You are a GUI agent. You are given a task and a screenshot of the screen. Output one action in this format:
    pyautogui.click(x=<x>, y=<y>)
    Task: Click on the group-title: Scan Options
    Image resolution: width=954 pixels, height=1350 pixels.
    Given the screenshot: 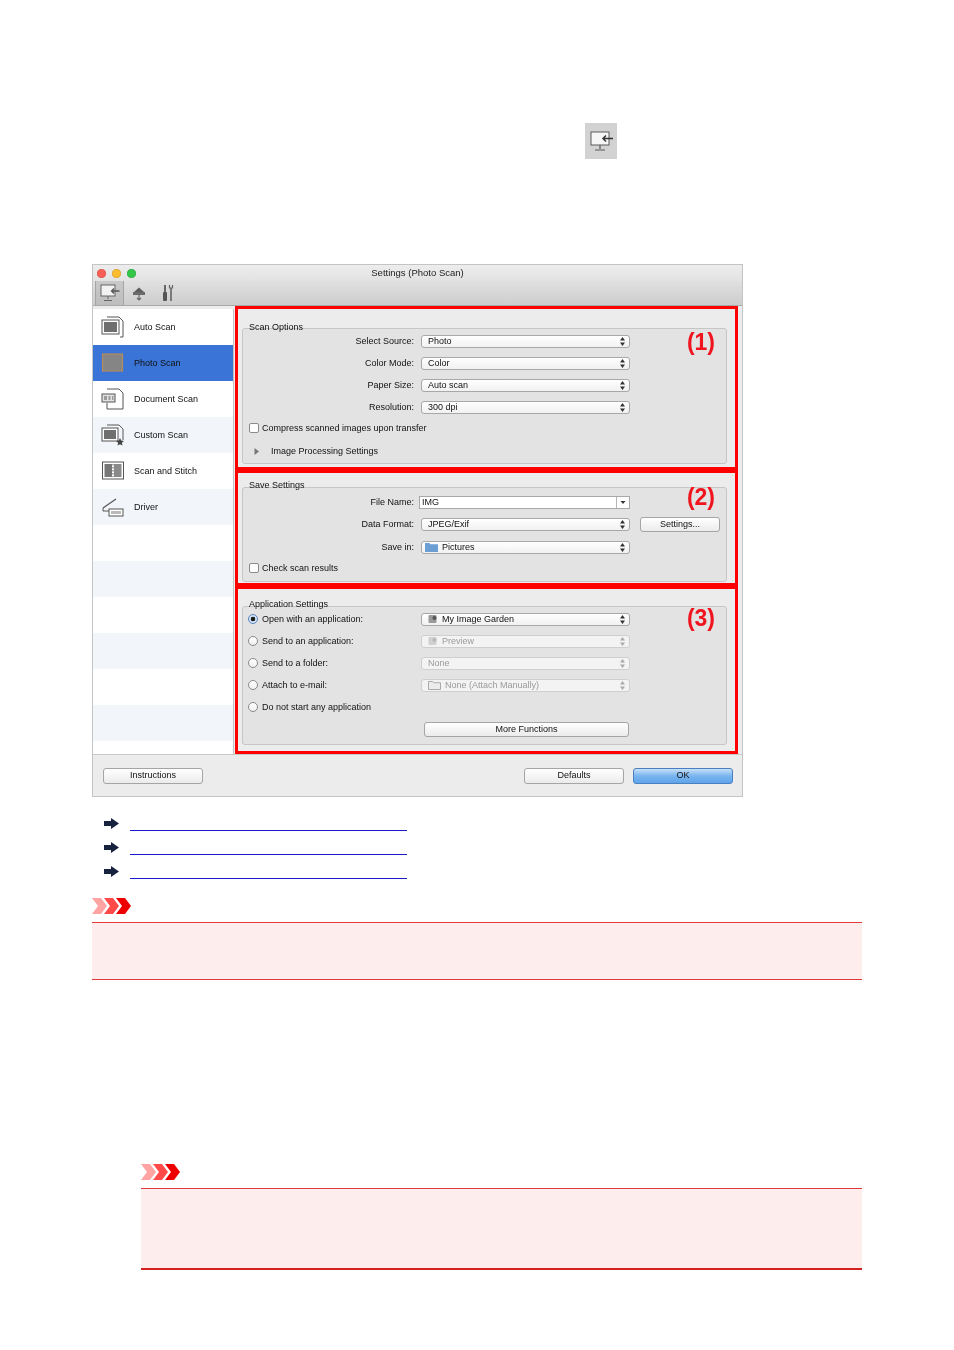 What is the action you would take?
    pyautogui.click(x=276, y=327)
    